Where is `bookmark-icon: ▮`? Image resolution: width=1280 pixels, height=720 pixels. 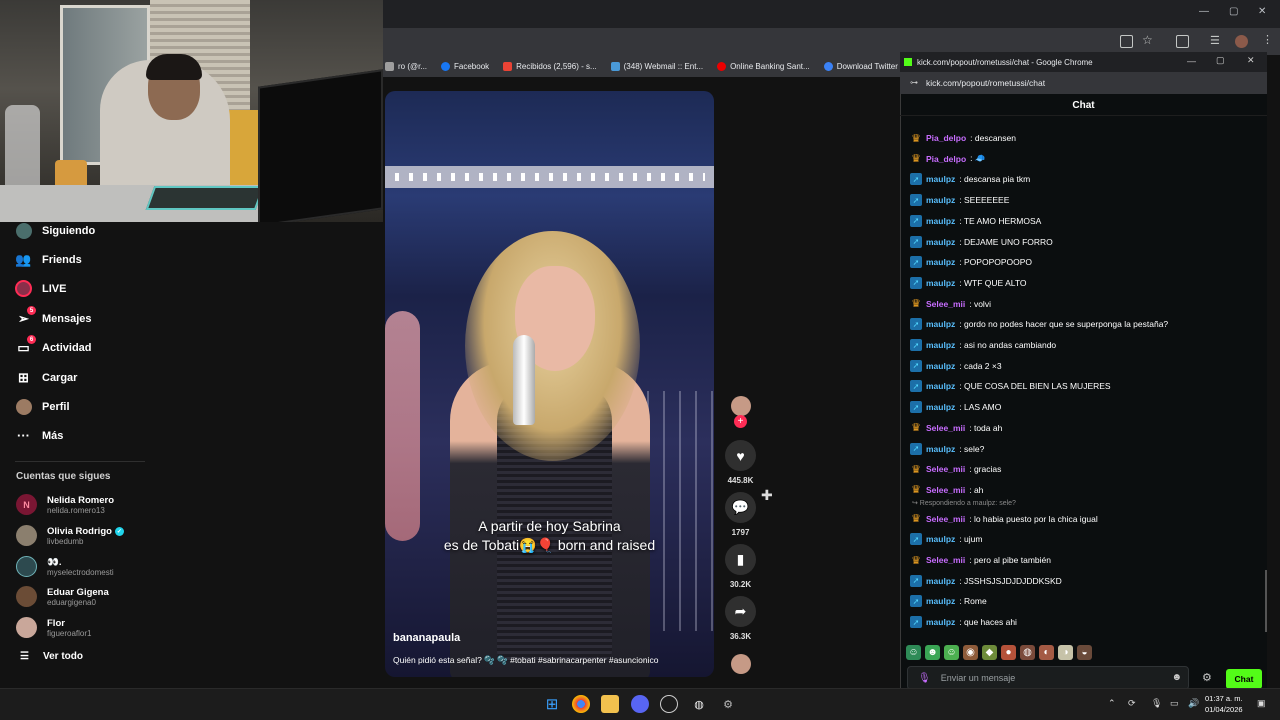 bookmark-icon: ▮ is located at coordinates (740, 559).